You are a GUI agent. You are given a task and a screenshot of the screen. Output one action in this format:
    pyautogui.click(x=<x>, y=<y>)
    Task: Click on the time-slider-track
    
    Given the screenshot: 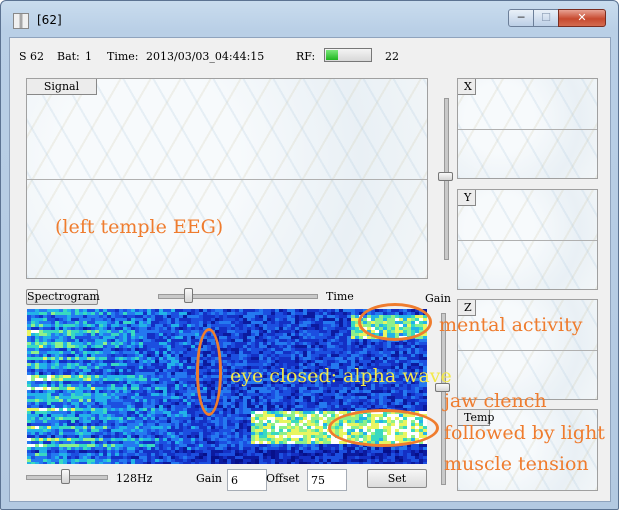 What is the action you would take?
    pyautogui.click(x=238, y=296)
    